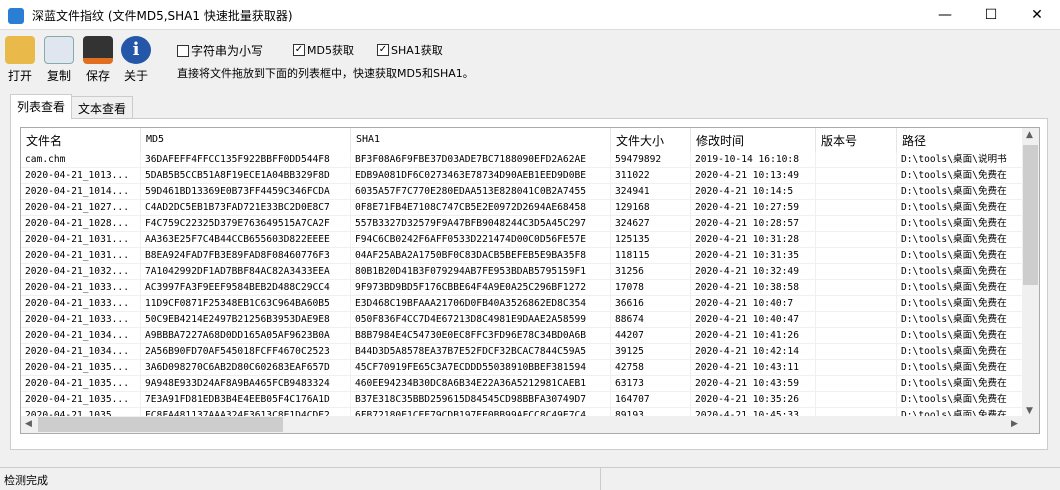 This screenshot has width=1060, height=490. Describe the element at coordinates (136, 61) in the screenshot. I see `about-button: i 关于` at that location.